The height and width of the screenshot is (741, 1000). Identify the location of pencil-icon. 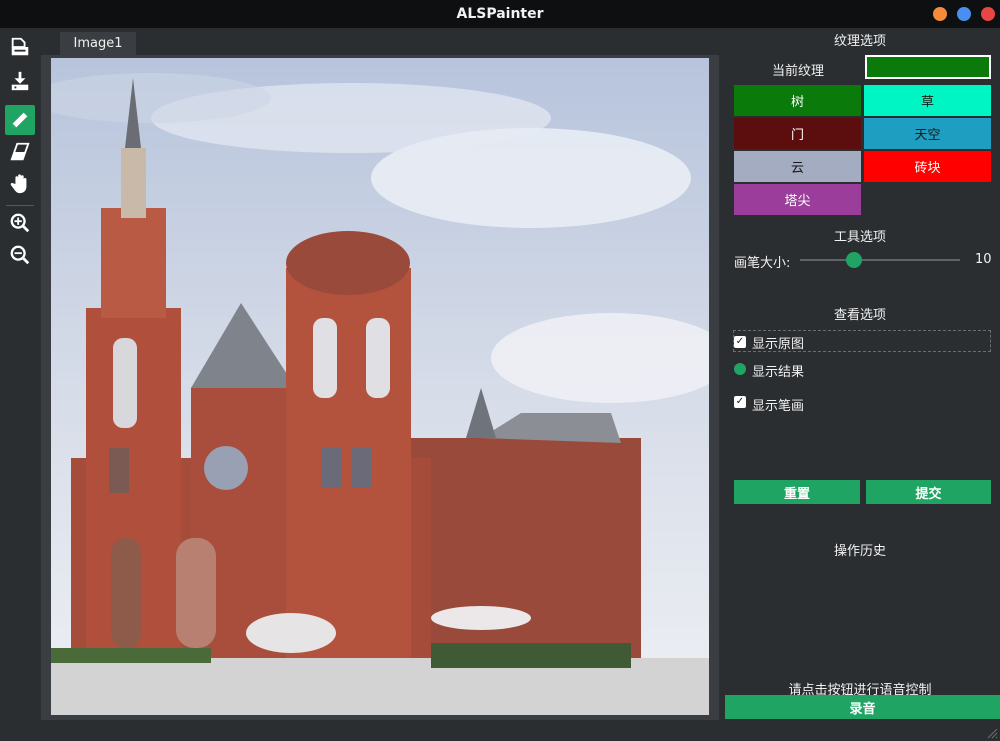
(19, 120).